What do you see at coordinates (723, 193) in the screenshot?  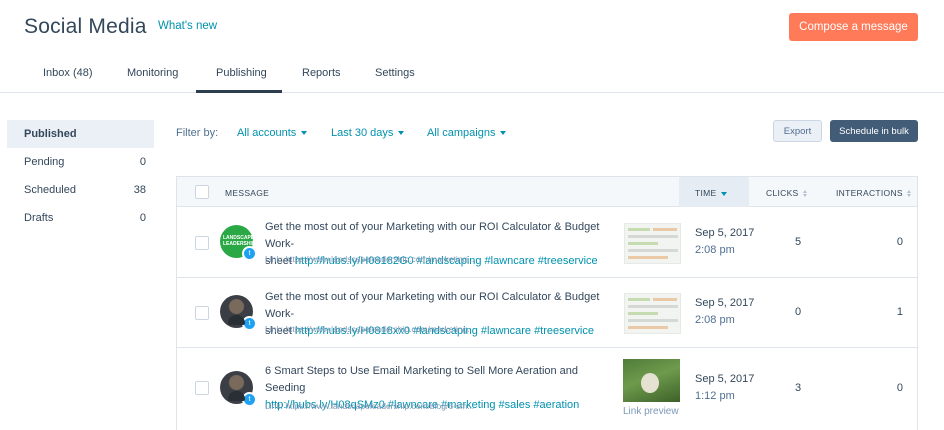 I see `sort-descending-icon` at bounding box center [723, 193].